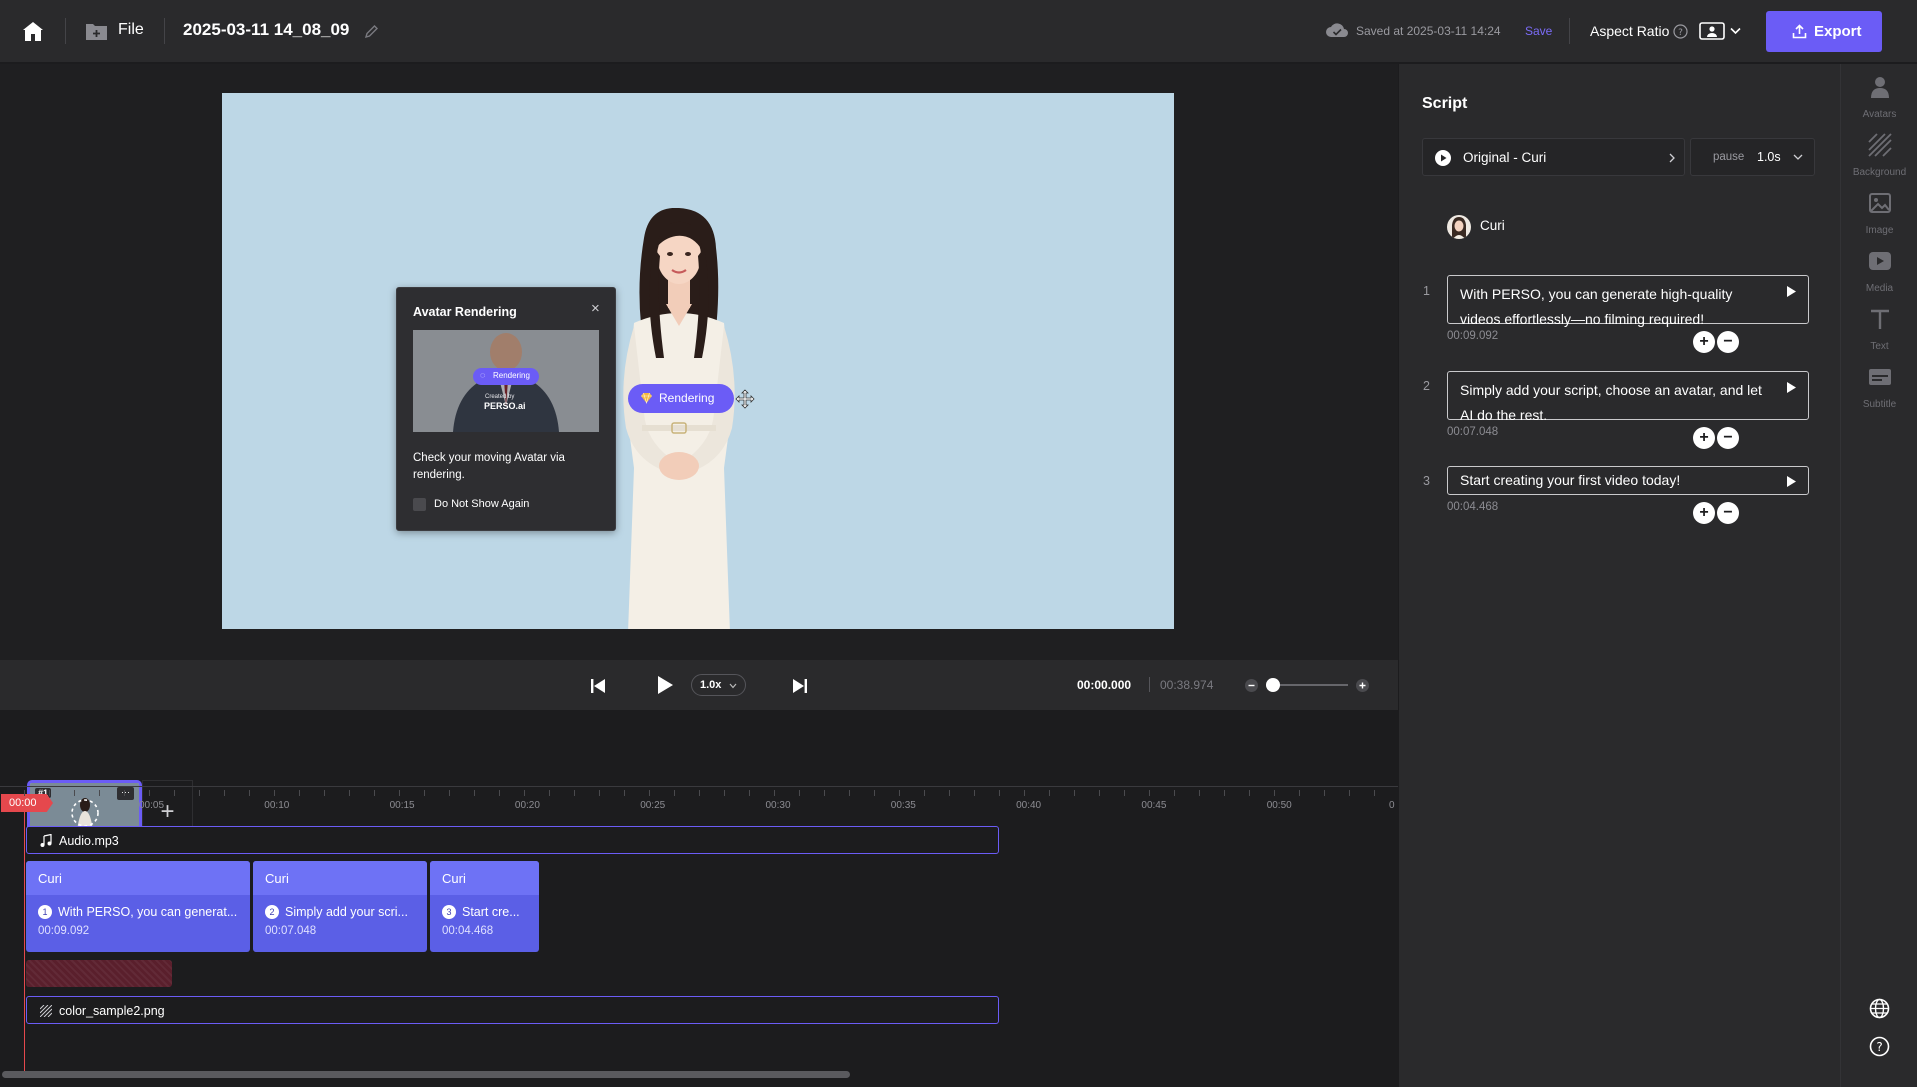 The image size is (1917, 1087). I want to click on chevron-right-icon, so click(1672, 158).